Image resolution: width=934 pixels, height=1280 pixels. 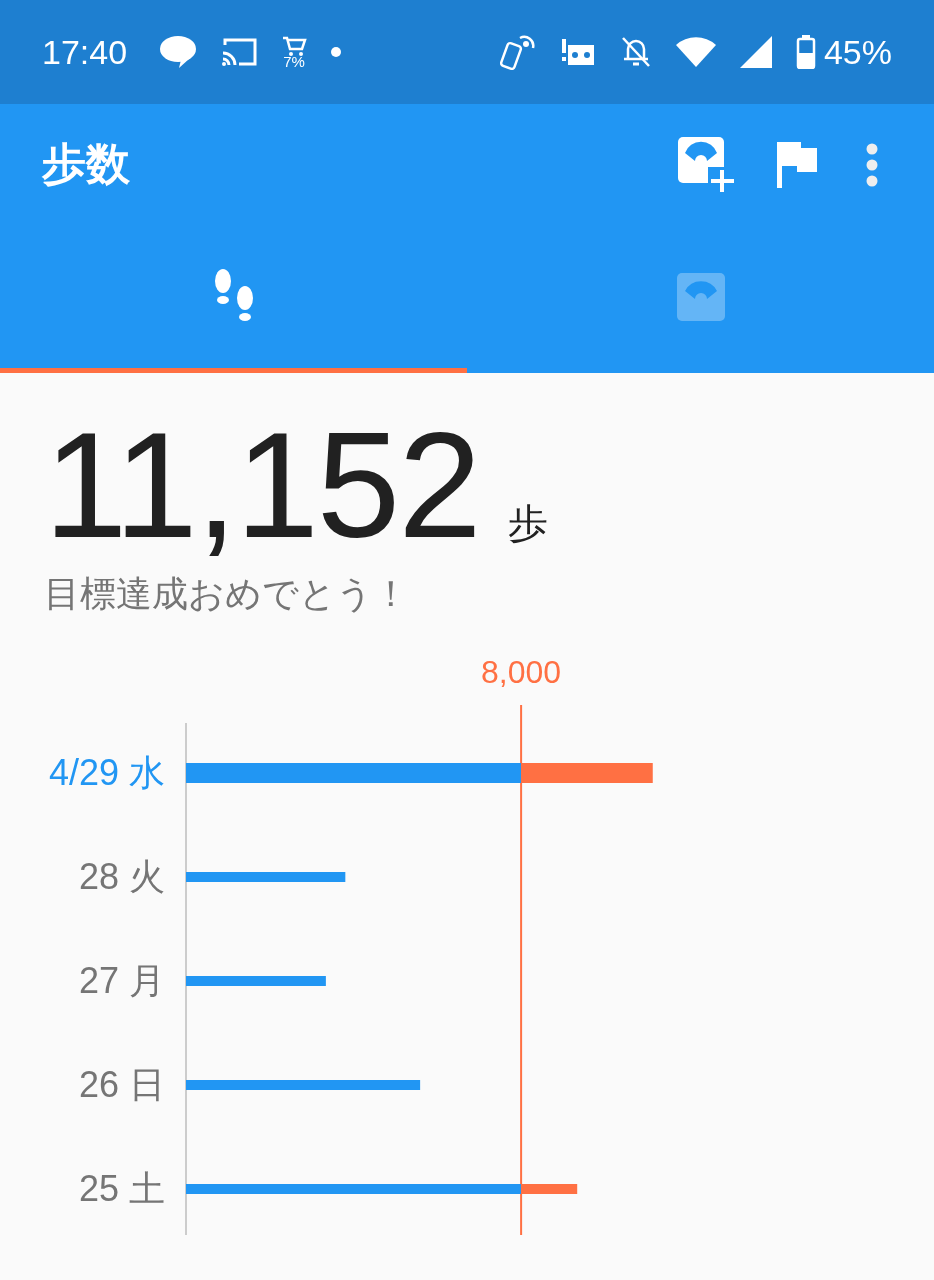 I want to click on step-unit: 歩, so click(x=527, y=523).